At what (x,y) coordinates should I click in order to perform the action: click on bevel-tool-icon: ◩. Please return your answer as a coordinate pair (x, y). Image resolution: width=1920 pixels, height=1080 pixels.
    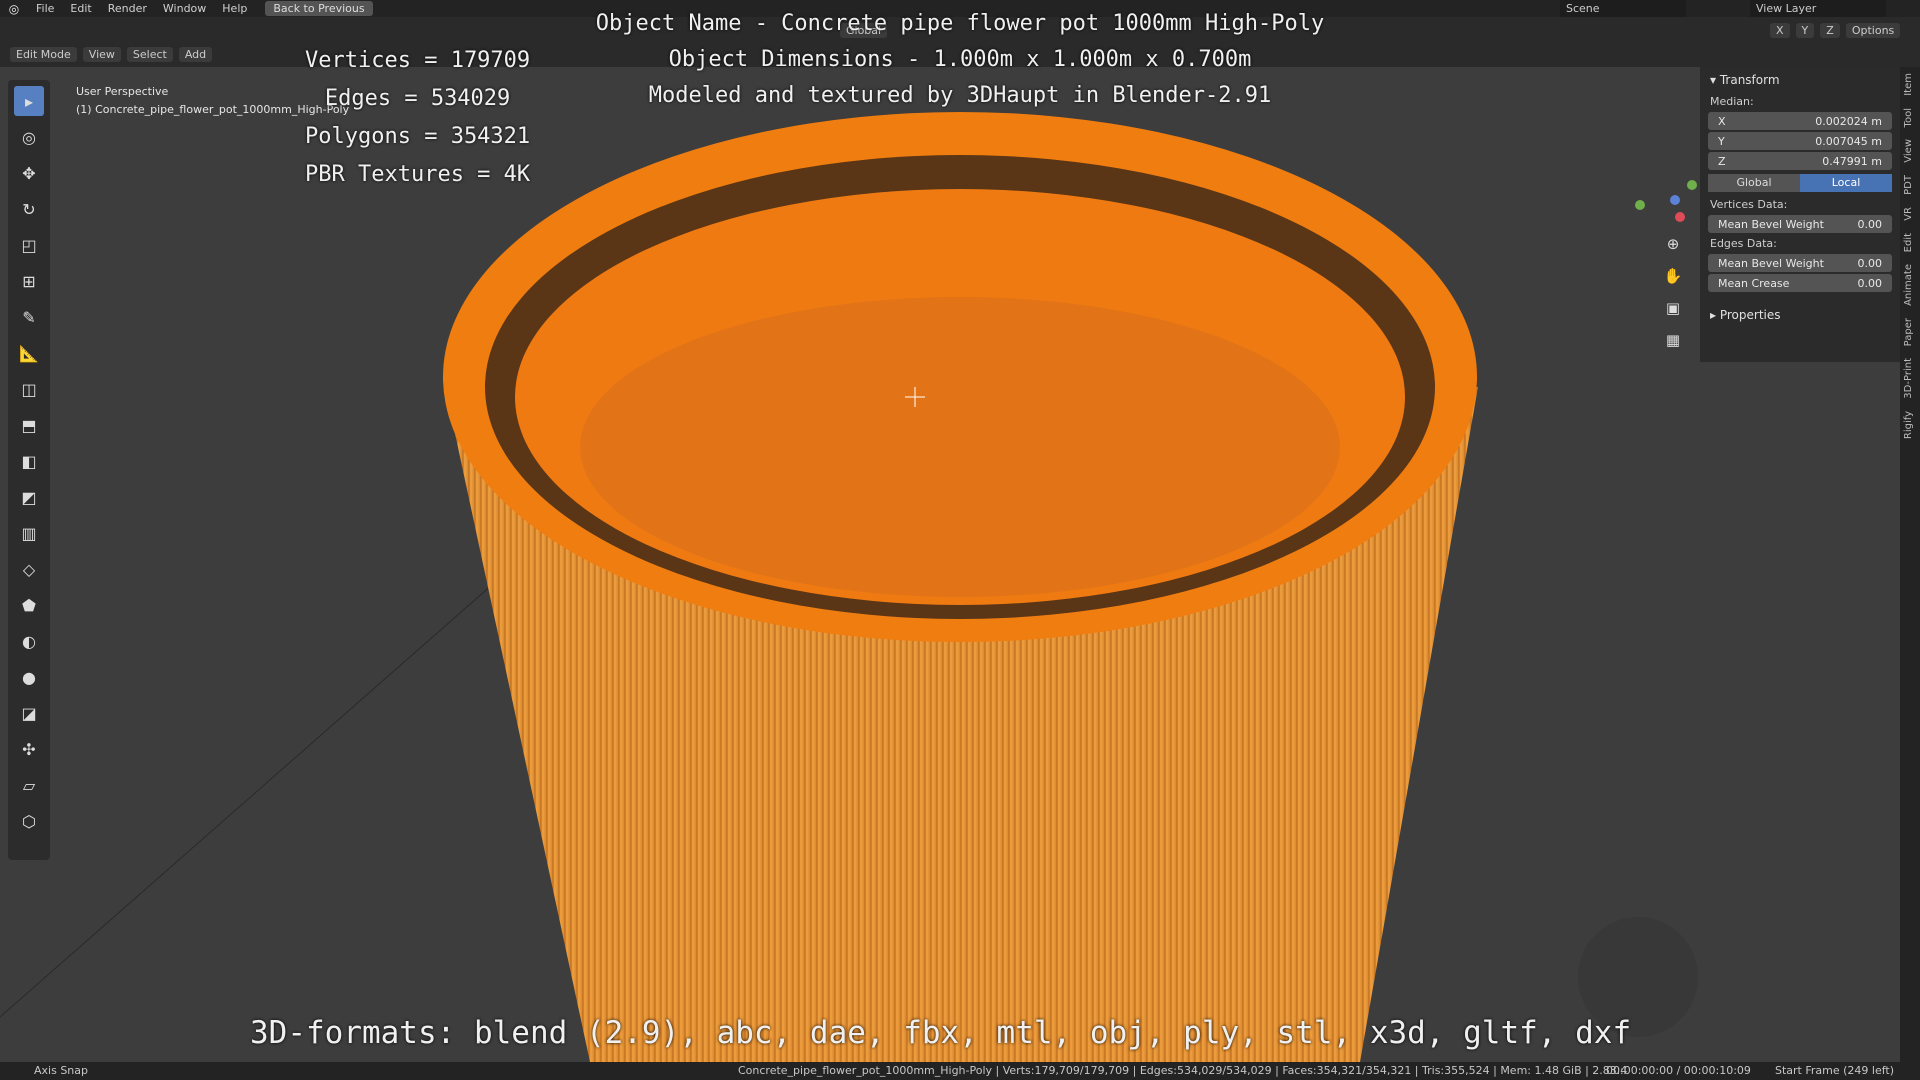
    Looking at the image, I should click on (29, 497).